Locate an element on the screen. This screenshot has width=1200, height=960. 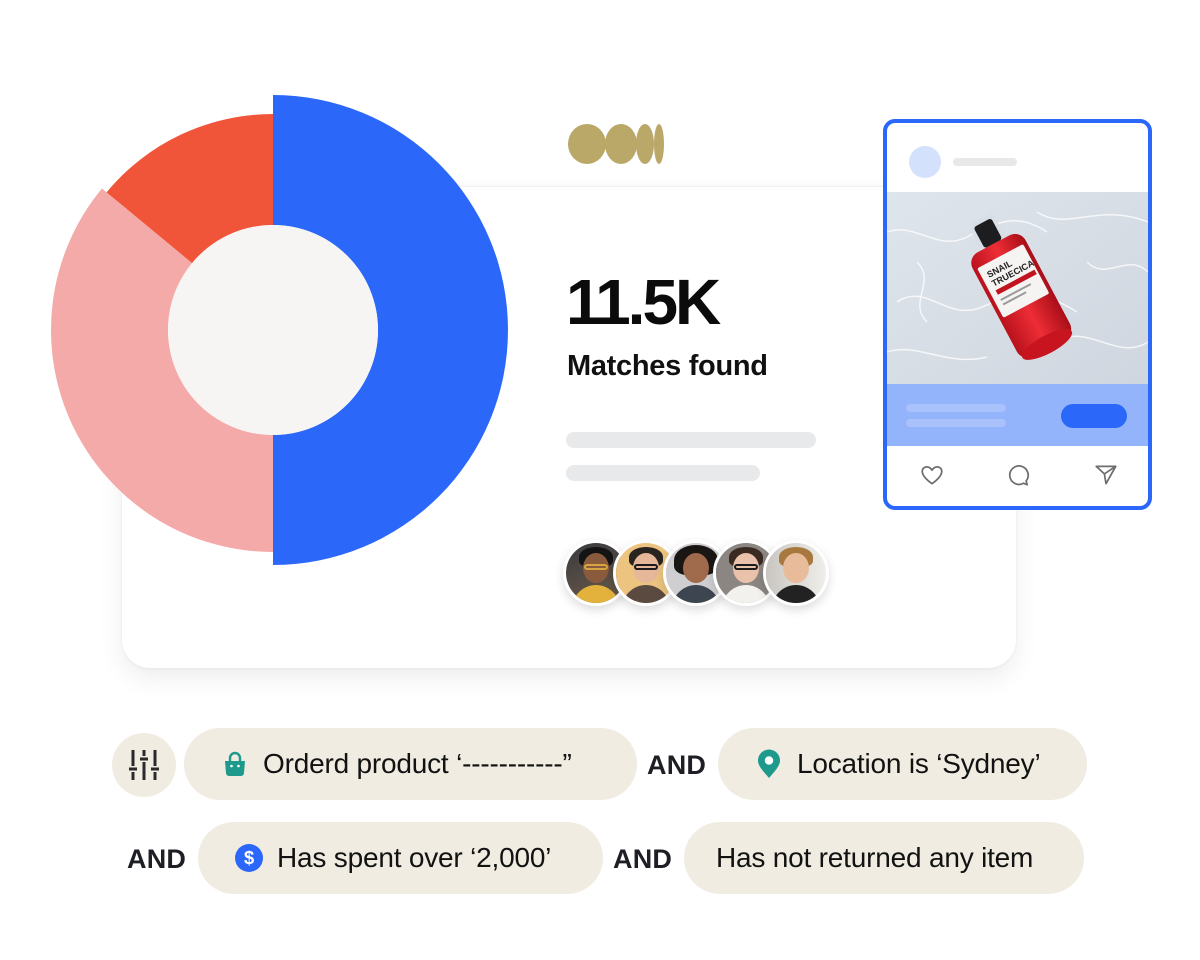
send-icon is located at coordinates (1106, 475).